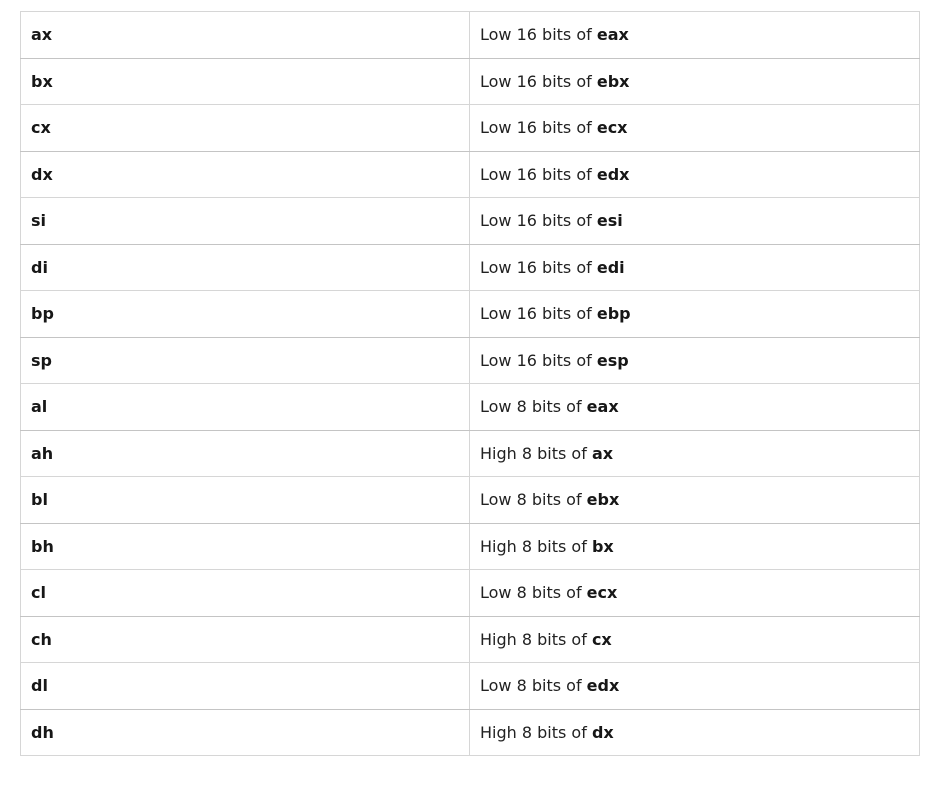 This screenshot has width=942, height=788. What do you see at coordinates (39, 500) in the screenshot?
I see `register-name: bl` at bounding box center [39, 500].